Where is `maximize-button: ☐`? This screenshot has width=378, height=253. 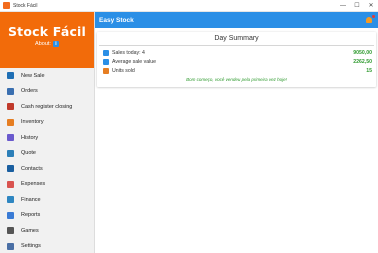 maximize-button: ☐ is located at coordinates (357, 6).